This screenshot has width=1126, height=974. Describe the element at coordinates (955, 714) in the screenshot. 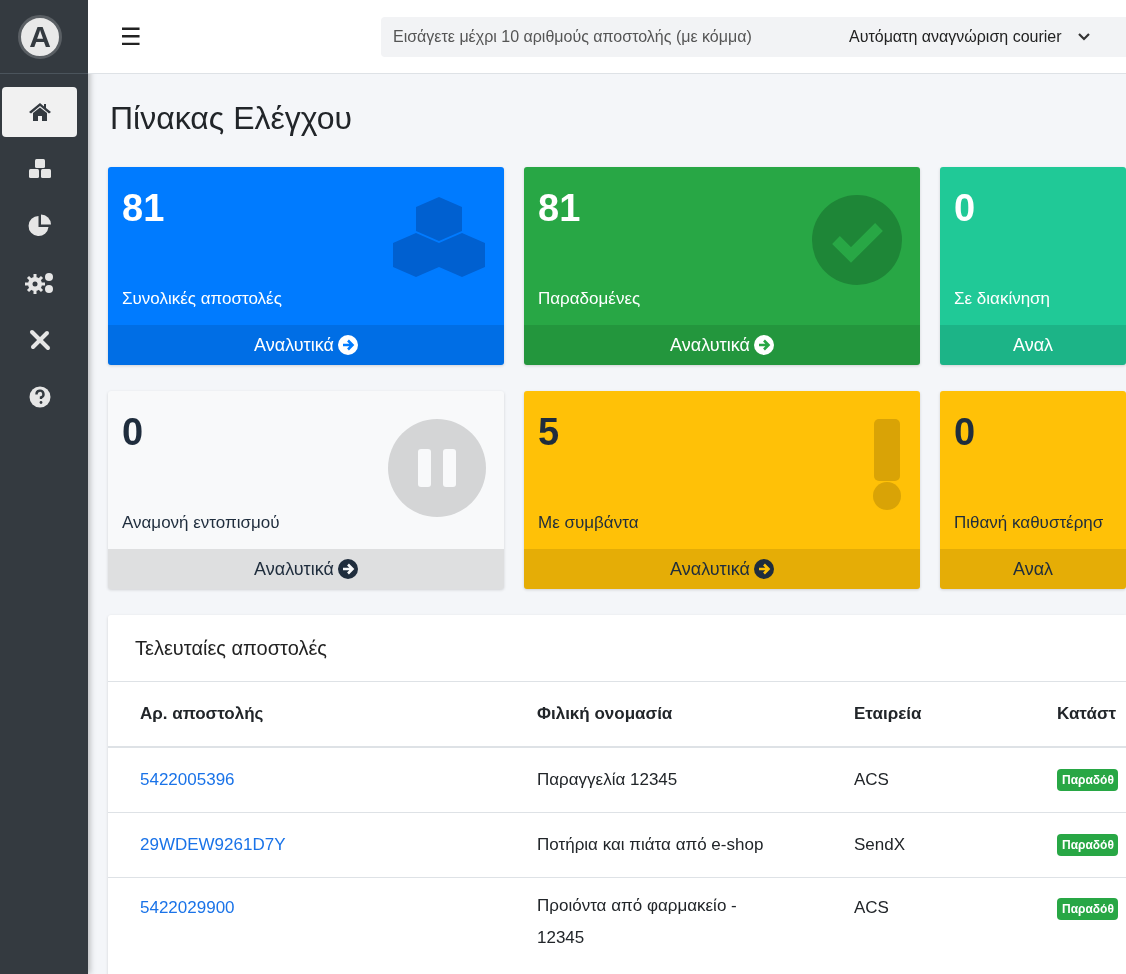

I see `column-header: Εταιρεία` at that location.